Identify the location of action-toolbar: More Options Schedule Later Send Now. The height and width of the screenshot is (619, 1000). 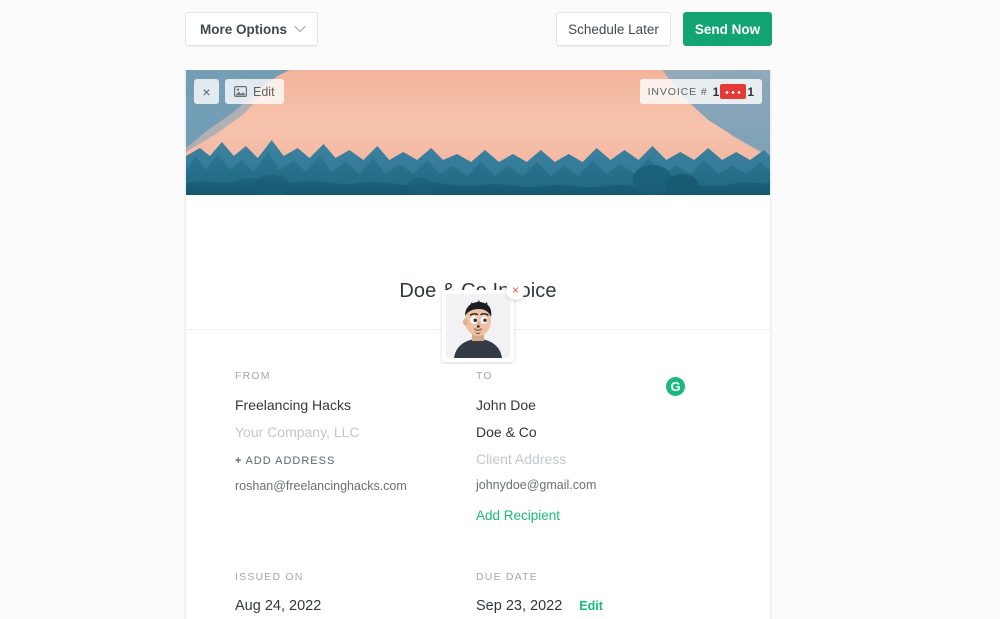
(500, 28).